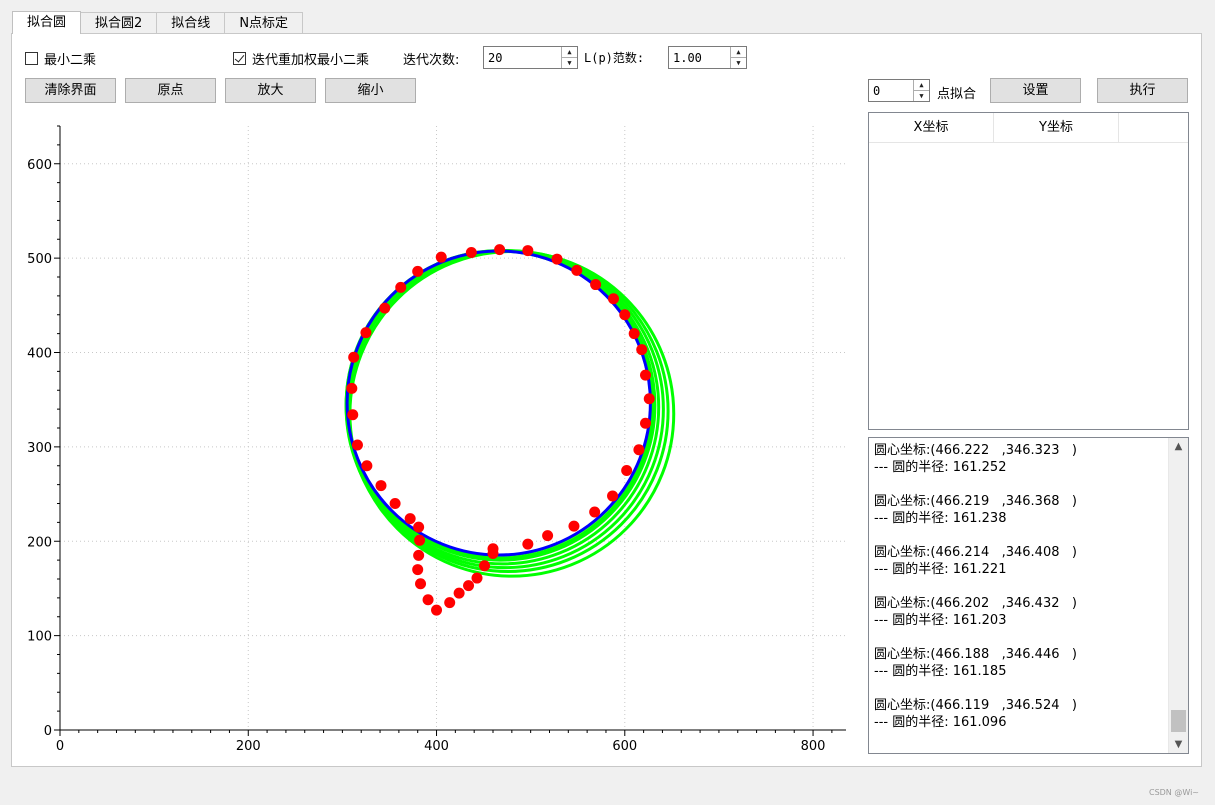 This screenshot has width=1215, height=805. What do you see at coordinates (975, 501) in the screenshot?
I see `log-center-line: 圆心坐标:(466.219 ,346.368 )` at bounding box center [975, 501].